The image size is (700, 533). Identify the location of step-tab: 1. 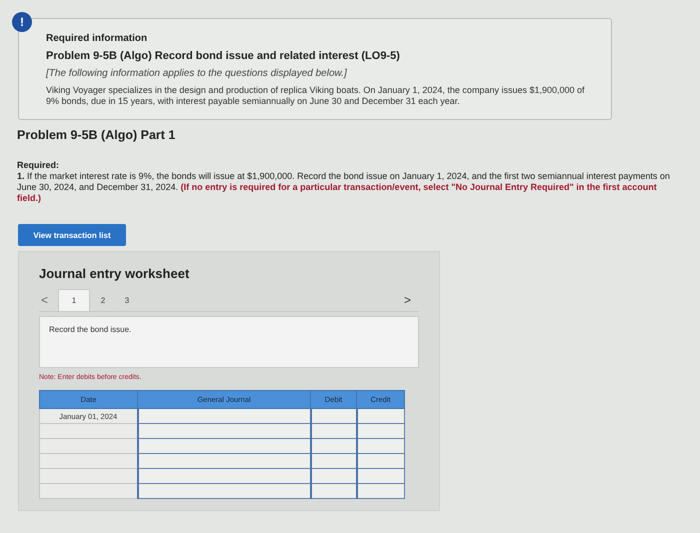
(74, 300).